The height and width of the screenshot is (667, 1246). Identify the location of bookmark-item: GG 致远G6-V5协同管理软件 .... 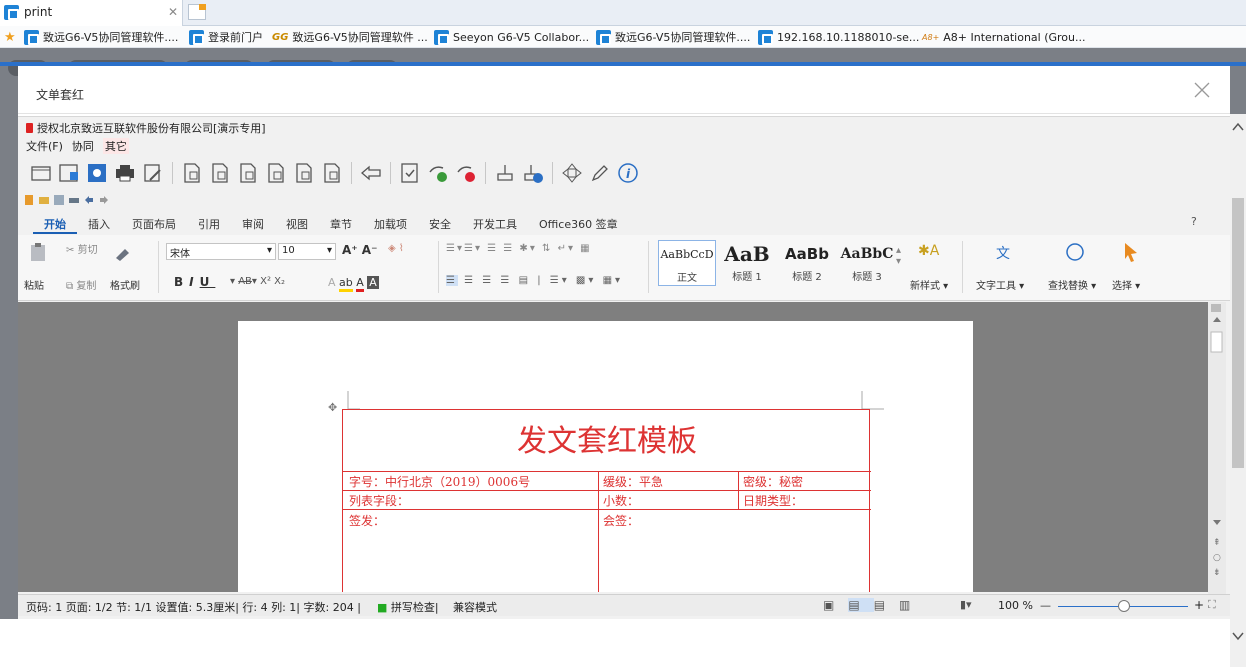
(350, 37).